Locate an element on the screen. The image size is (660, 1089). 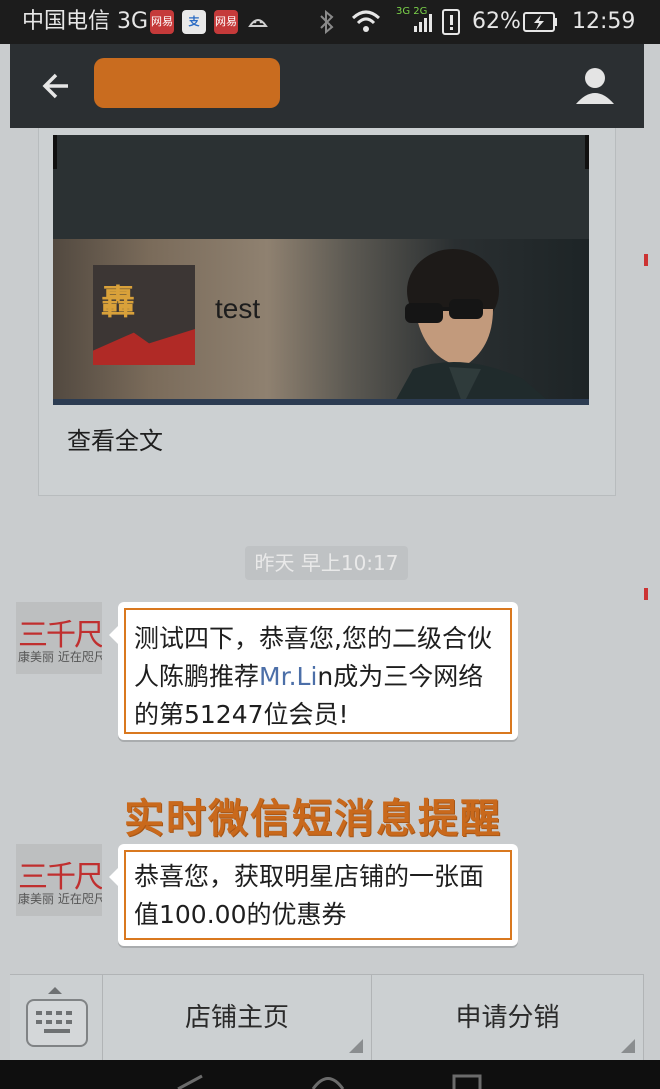
app-header is located at coordinates (327, 86).